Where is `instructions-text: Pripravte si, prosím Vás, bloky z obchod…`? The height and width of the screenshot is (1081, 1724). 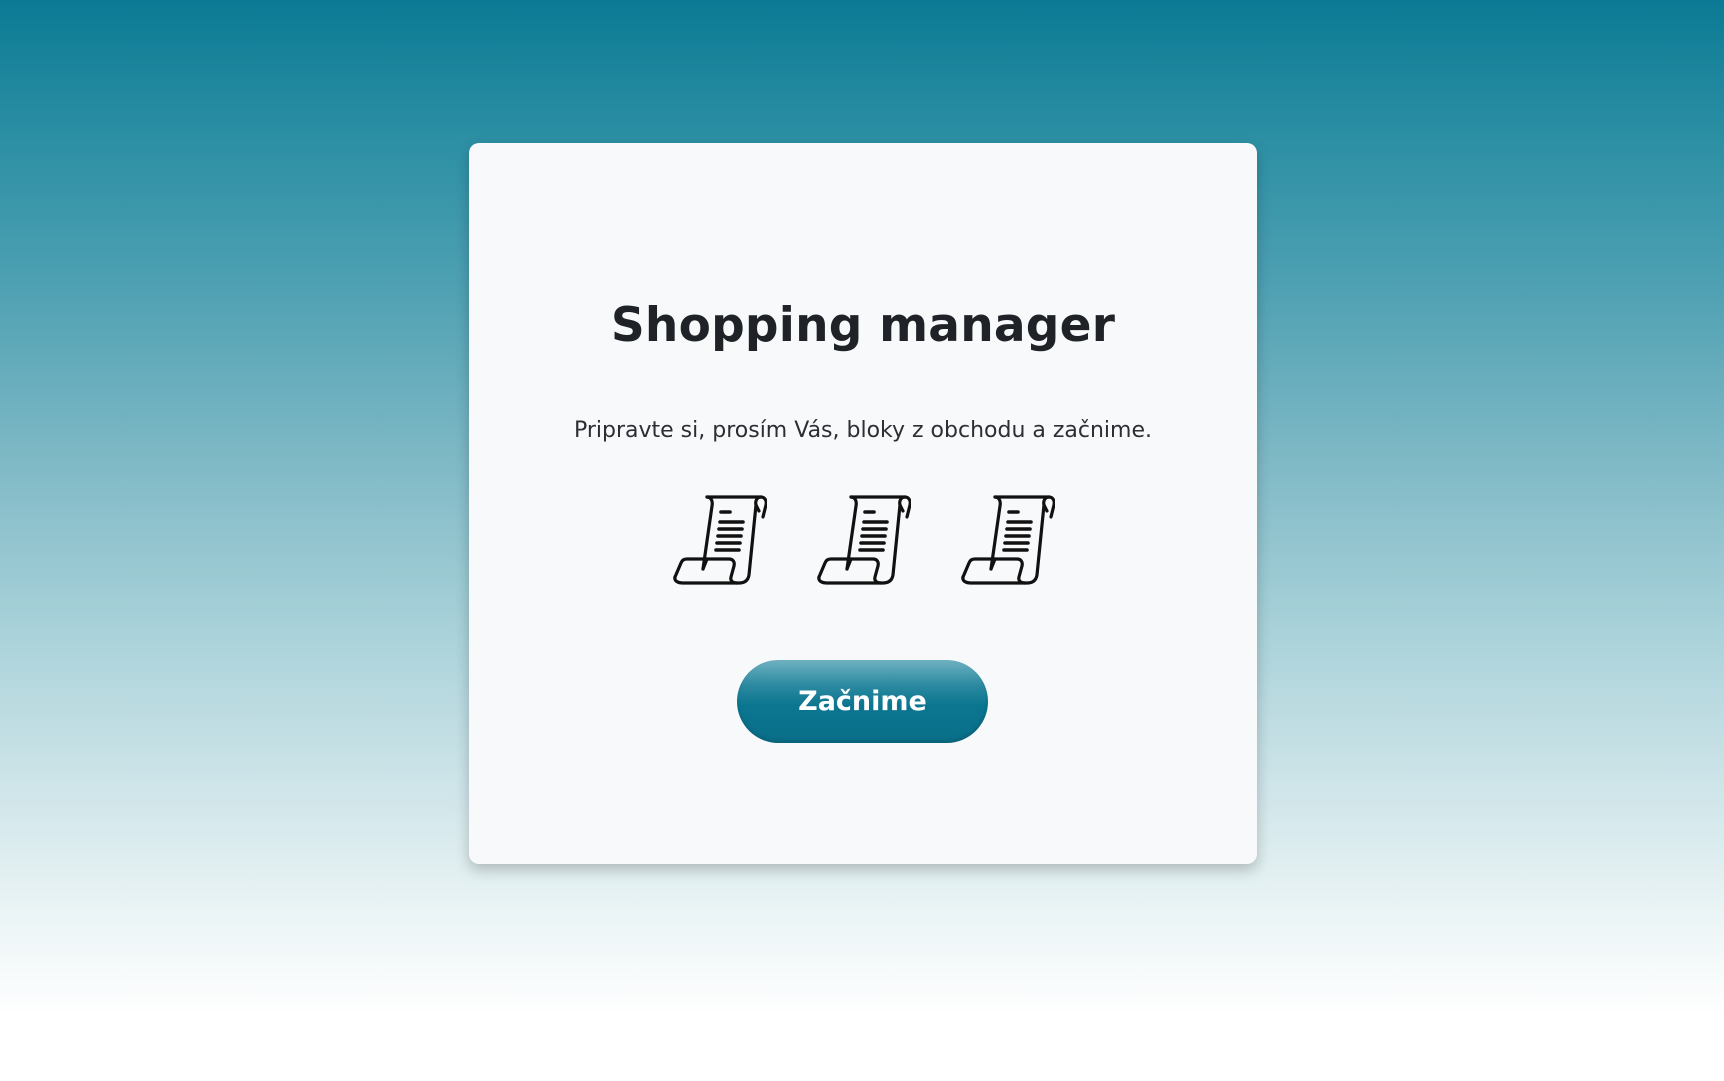
instructions-text: Pripravte si, prosím Vás, bloky z obchod… is located at coordinates (862, 430).